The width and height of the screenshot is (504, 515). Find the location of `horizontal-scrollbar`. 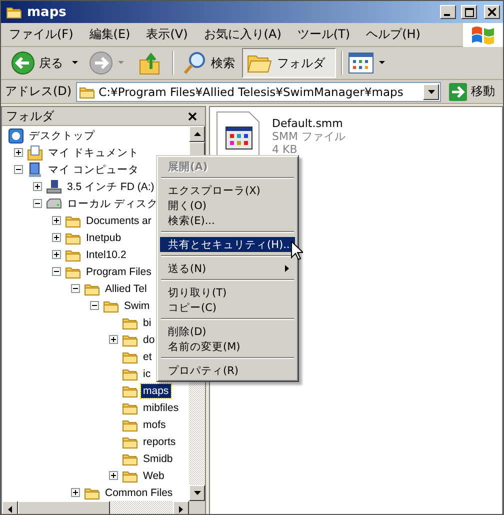

horizontal-scrollbar is located at coordinates (103, 507).